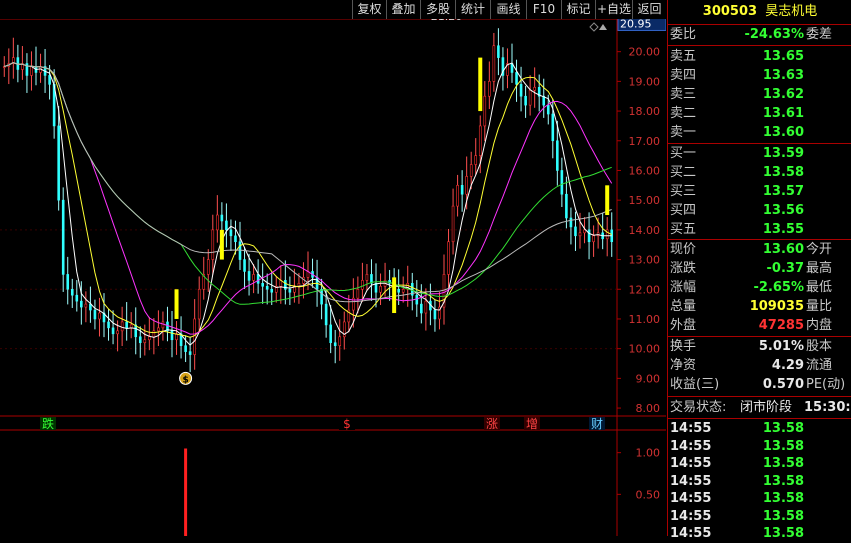 Image resolution: width=851 pixels, height=543 pixels. Describe the element at coordinates (819, 249) in the screenshot. I see `quote-label2: 今开` at that location.